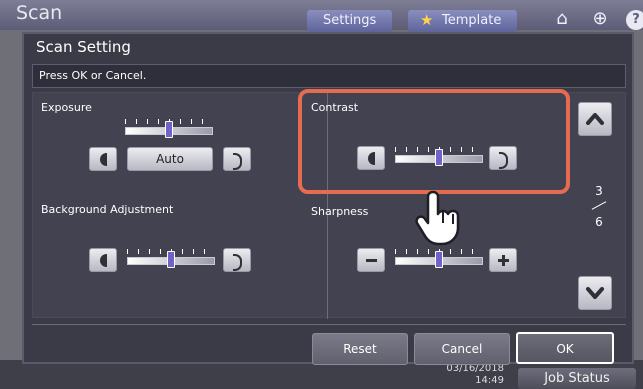 The width and height of the screenshot is (643, 389). I want to click on job-status-button: Job Status, so click(577, 378).